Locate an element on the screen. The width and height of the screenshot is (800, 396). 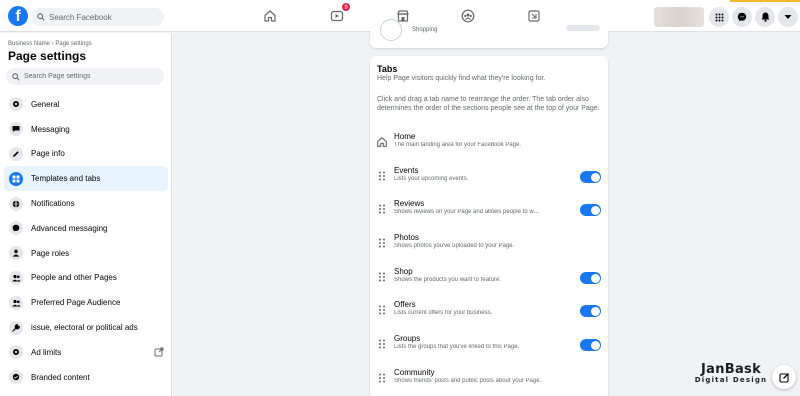
groups-nav-icon is located at coordinates (468, 16).